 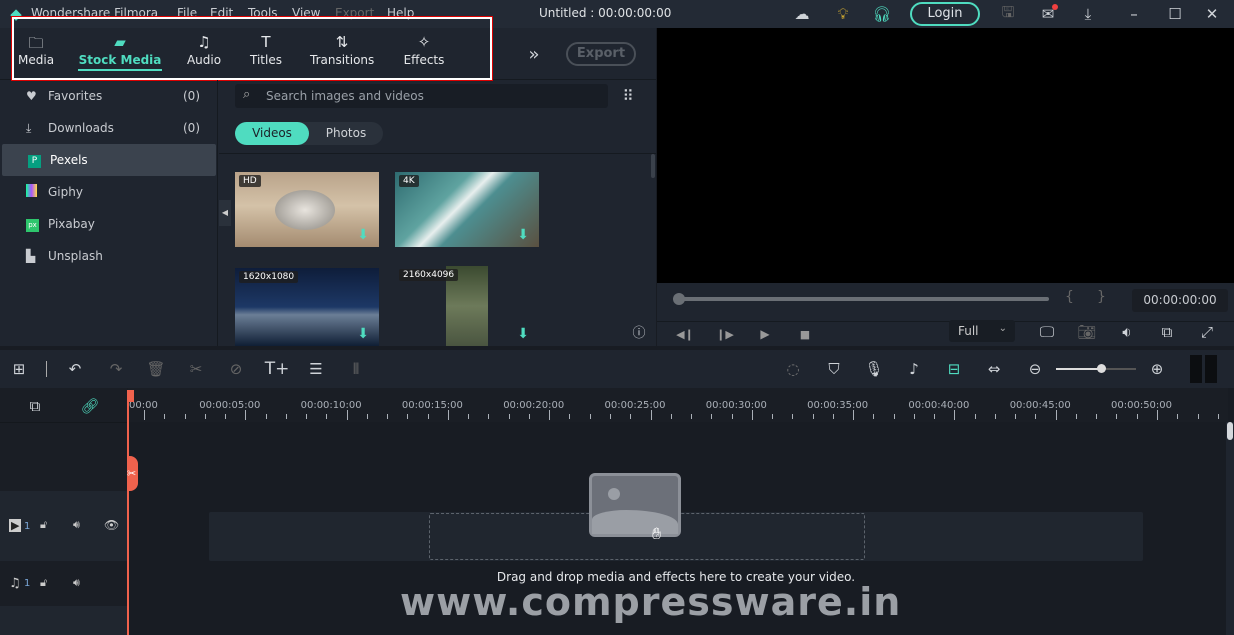 What do you see at coordinates (342, 50) in the screenshot?
I see `tab-transitions: ⇅ Transitions` at bounding box center [342, 50].